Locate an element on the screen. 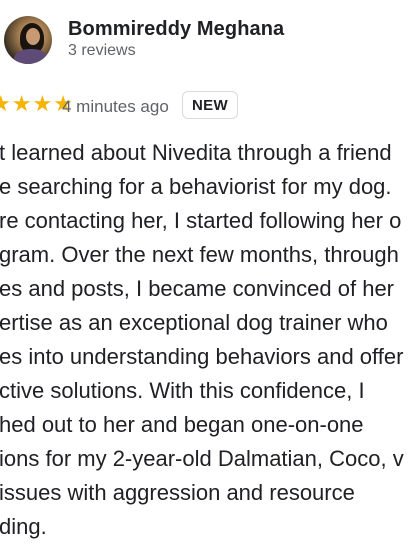  avatar-shirt is located at coordinates (31, 56).